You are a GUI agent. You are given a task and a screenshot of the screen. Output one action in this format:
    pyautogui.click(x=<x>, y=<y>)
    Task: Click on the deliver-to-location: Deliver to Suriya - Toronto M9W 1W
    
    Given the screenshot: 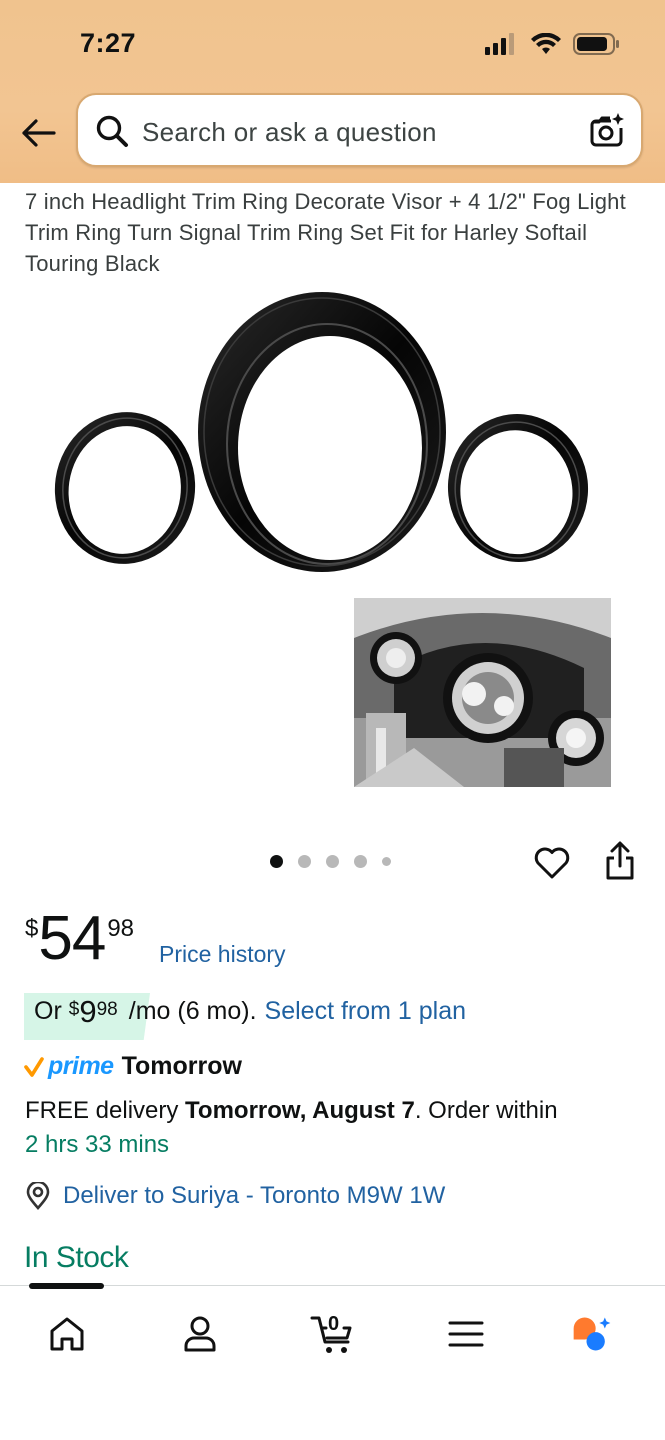 What is the action you would take?
    pyautogui.click(x=235, y=1196)
    